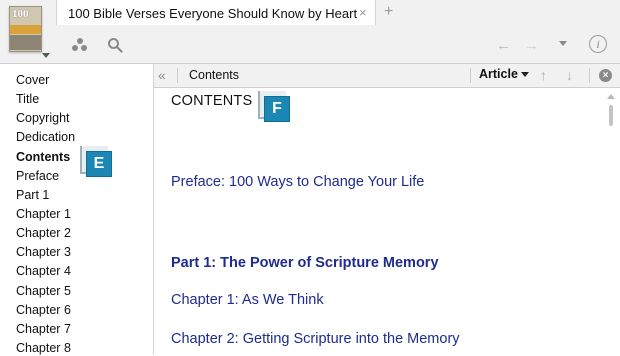 Image resolution: width=620 pixels, height=356 pixels. Describe the element at coordinates (43, 233) in the screenshot. I see `sidebar-item-chapter-2: Chapter 2` at that location.